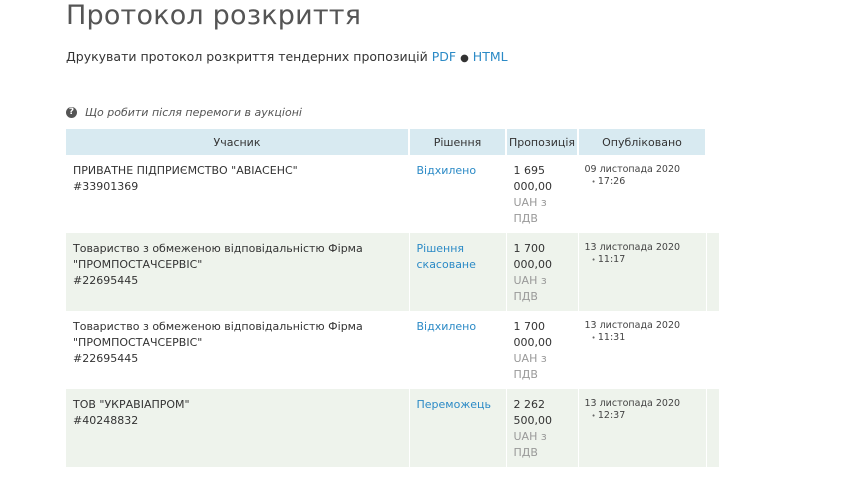 This screenshot has width=847, height=484. Describe the element at coordinates (193, 112) in the screenshot. I see `help-link-text: Що робити після перемоги в аукціоні` at that location.